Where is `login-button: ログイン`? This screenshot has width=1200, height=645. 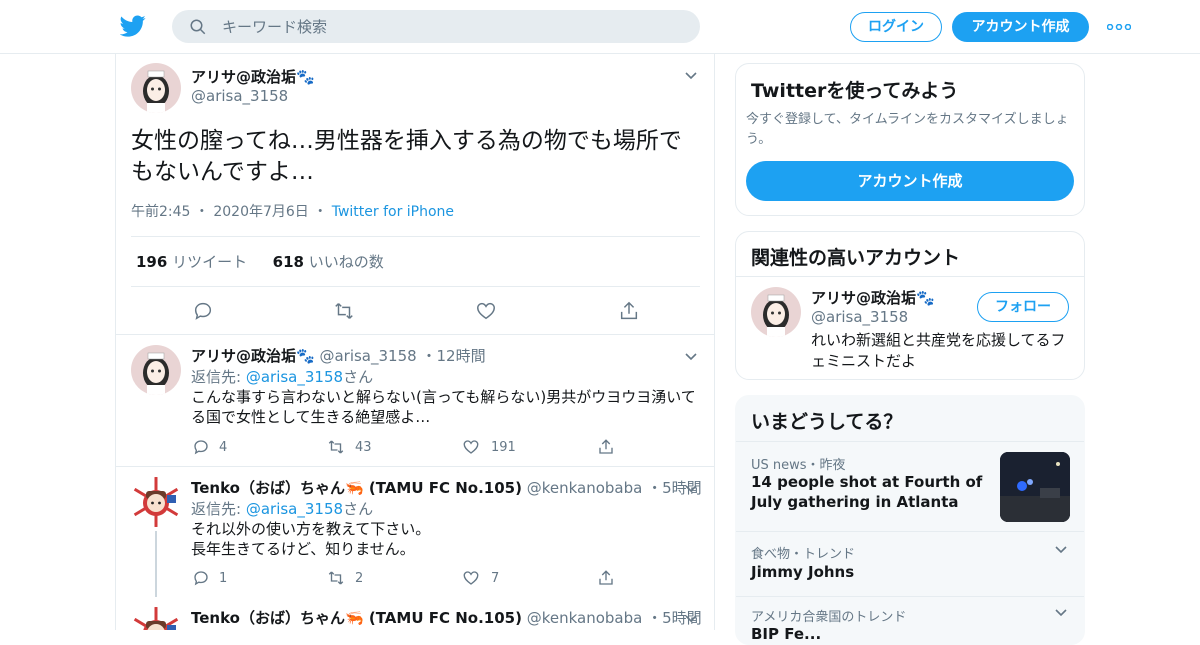
login-button: ログイン is located at coordinates (896, 27).